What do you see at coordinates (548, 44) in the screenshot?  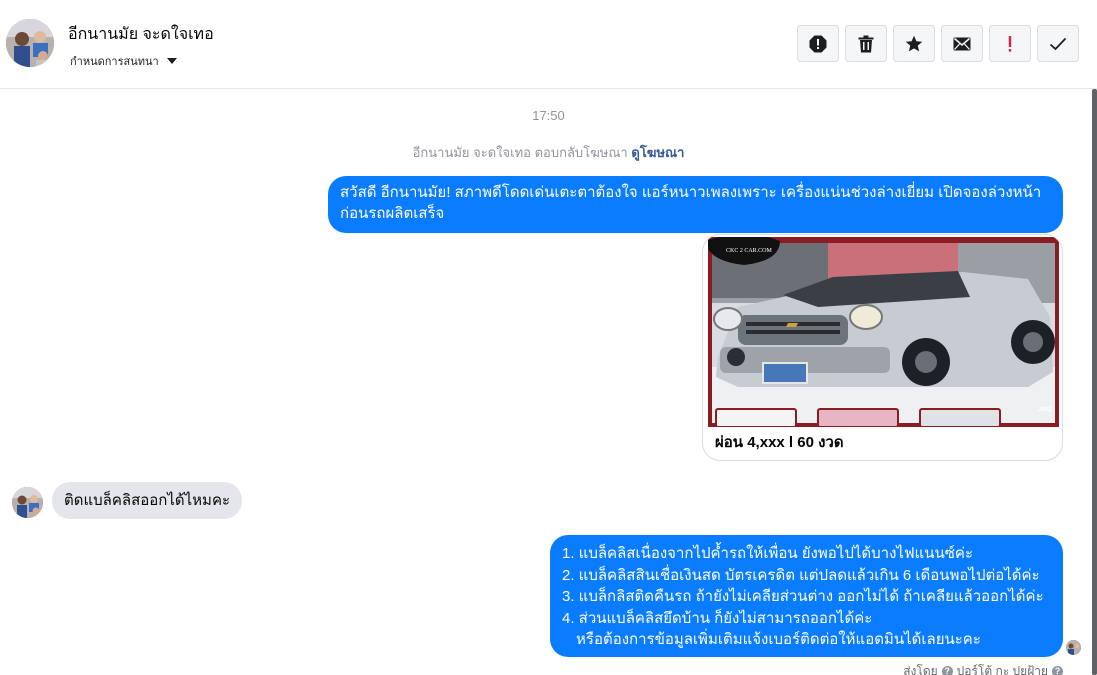 I see `conversation-header: อีกนานมัย จะดใจเทอ กำหนดการสนทนา` at bounding box center [548, 44].